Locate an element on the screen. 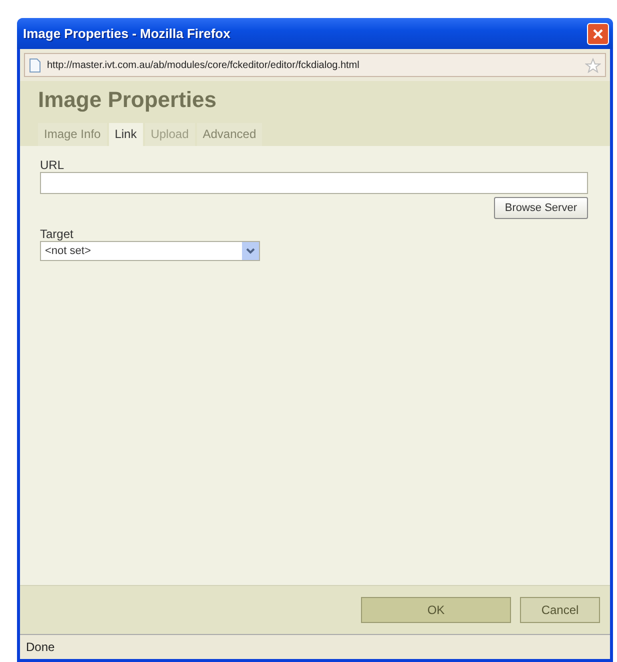 The image size is (617, 662). tab: Advanced is located at coordinates (229, 134).